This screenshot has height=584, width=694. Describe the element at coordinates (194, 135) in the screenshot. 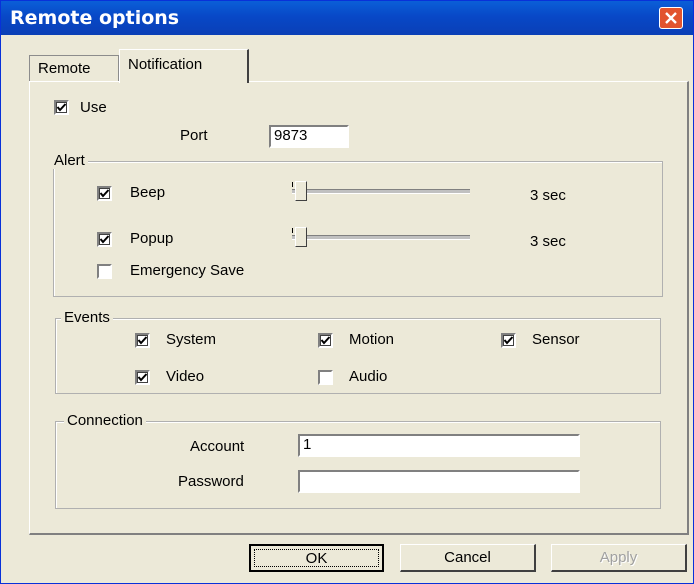

I see `port-label: Port` at that location.